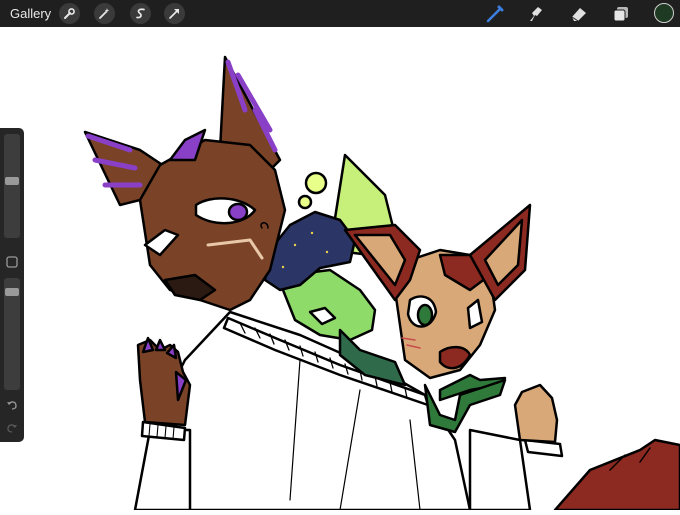 The height and width of the screenshot is (515, 680). Describe the element at coordinates (30, 13) in the screenshot. I see `gallery-button: Gallery` at that location.